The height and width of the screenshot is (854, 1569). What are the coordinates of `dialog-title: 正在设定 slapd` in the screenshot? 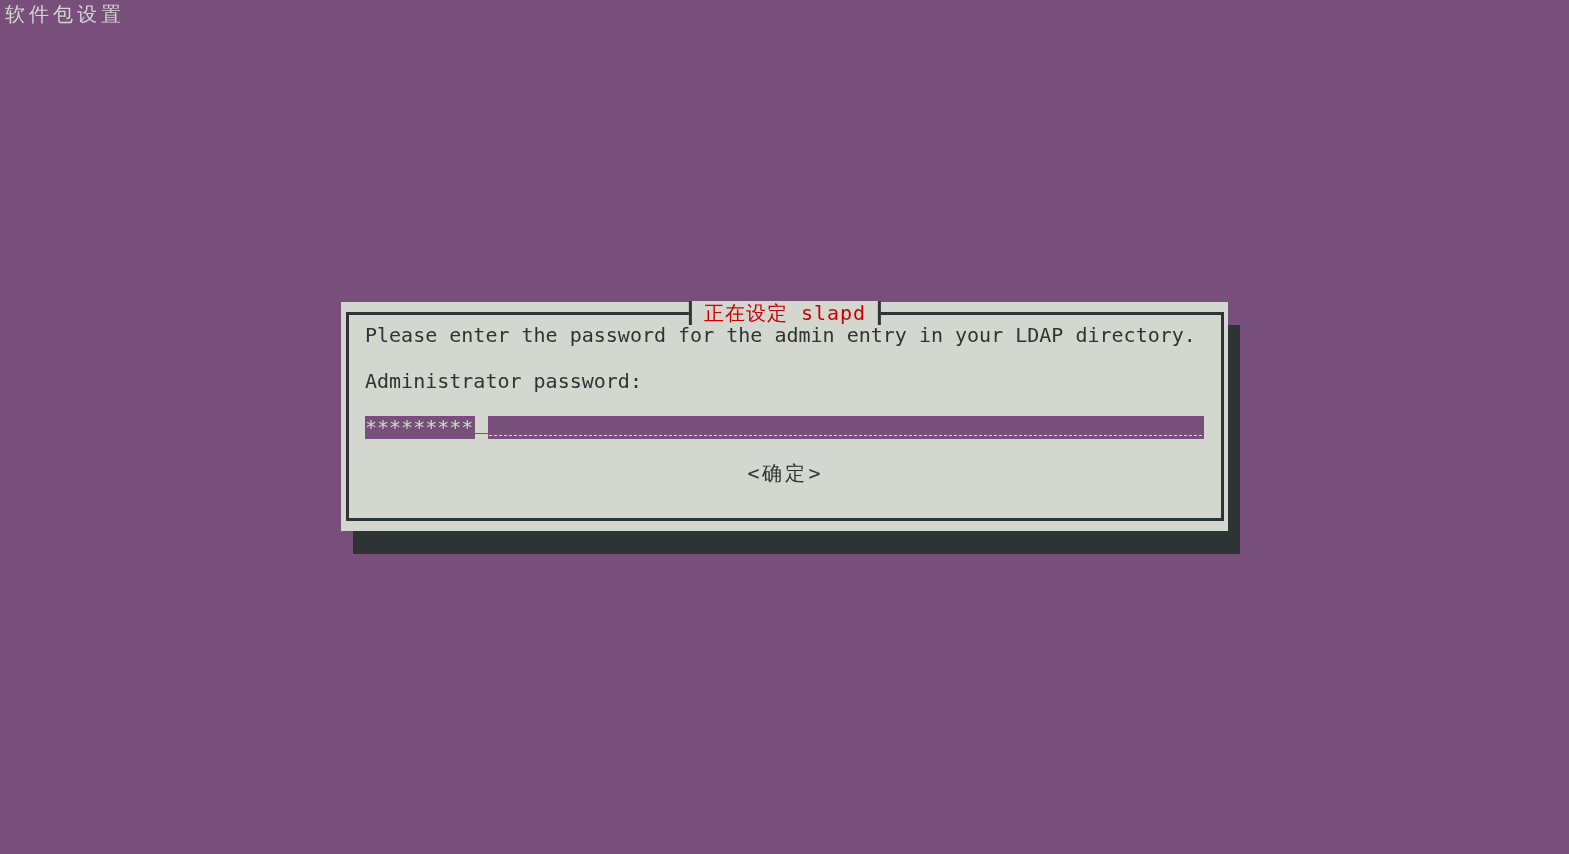 It's located at (785, 313).